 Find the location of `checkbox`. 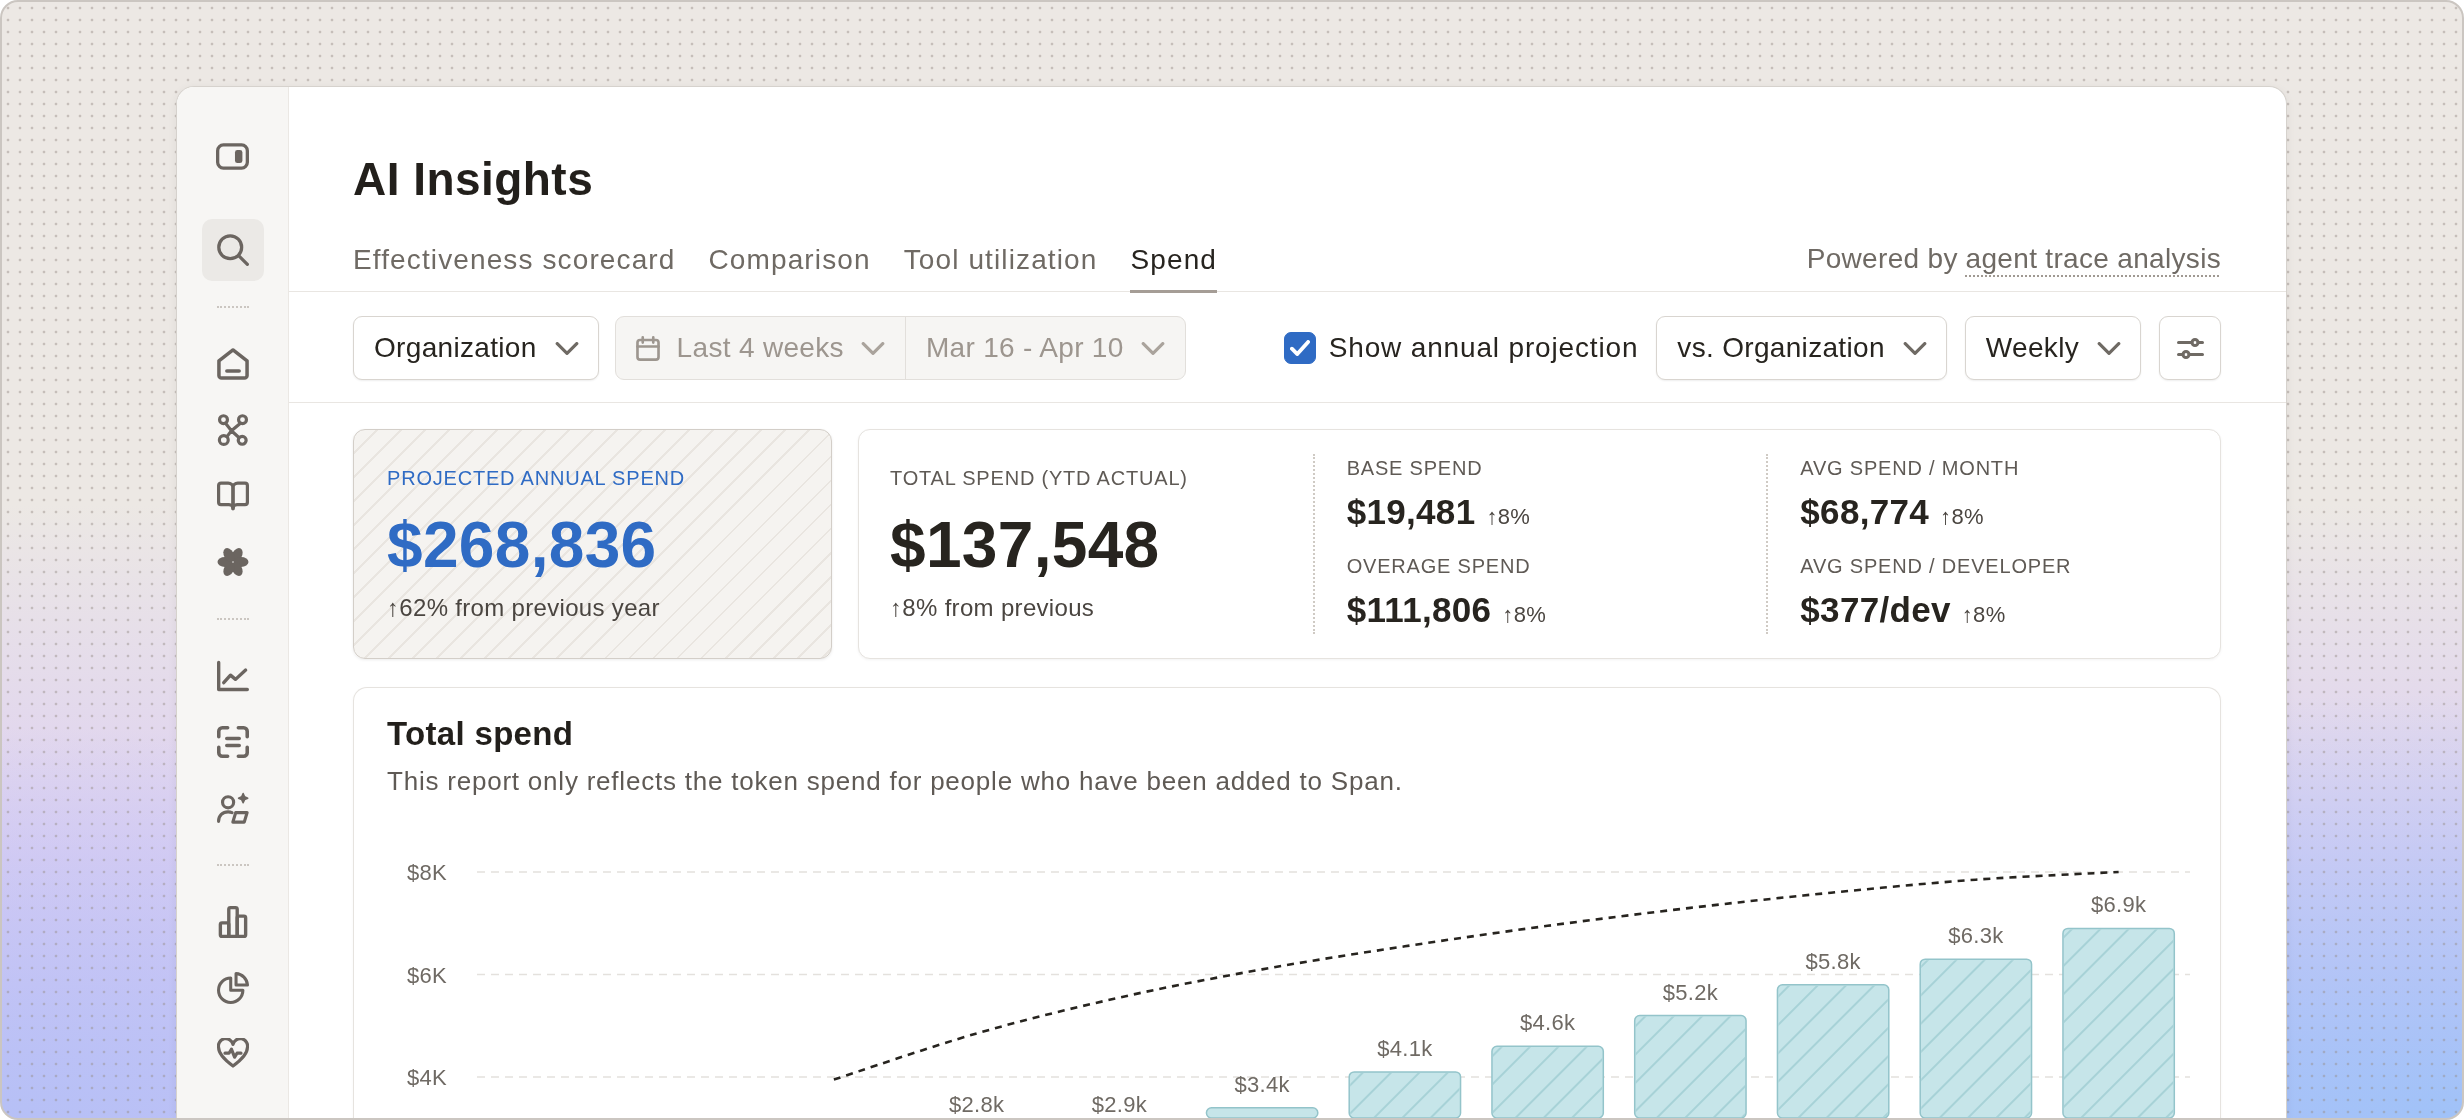

checkbox is located at coordinates (1299, 348).